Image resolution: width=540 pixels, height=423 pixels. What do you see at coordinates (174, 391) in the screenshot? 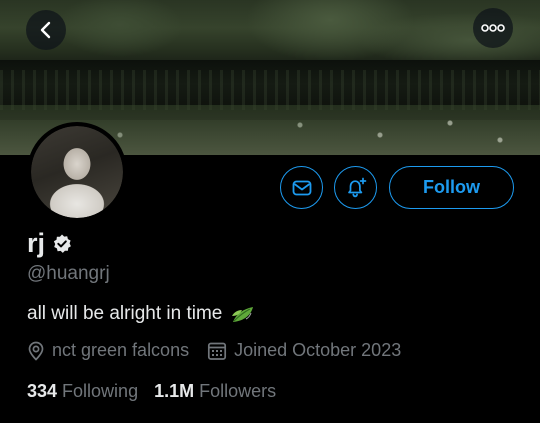
I see `followers-count: 1.1M` at bounding box center [174, 391].